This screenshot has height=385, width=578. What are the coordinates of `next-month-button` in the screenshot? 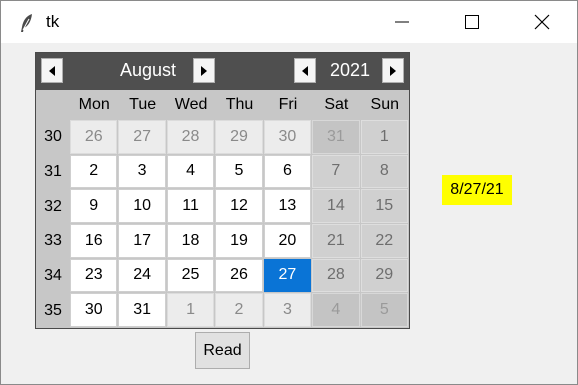 It's located at (204, 70).